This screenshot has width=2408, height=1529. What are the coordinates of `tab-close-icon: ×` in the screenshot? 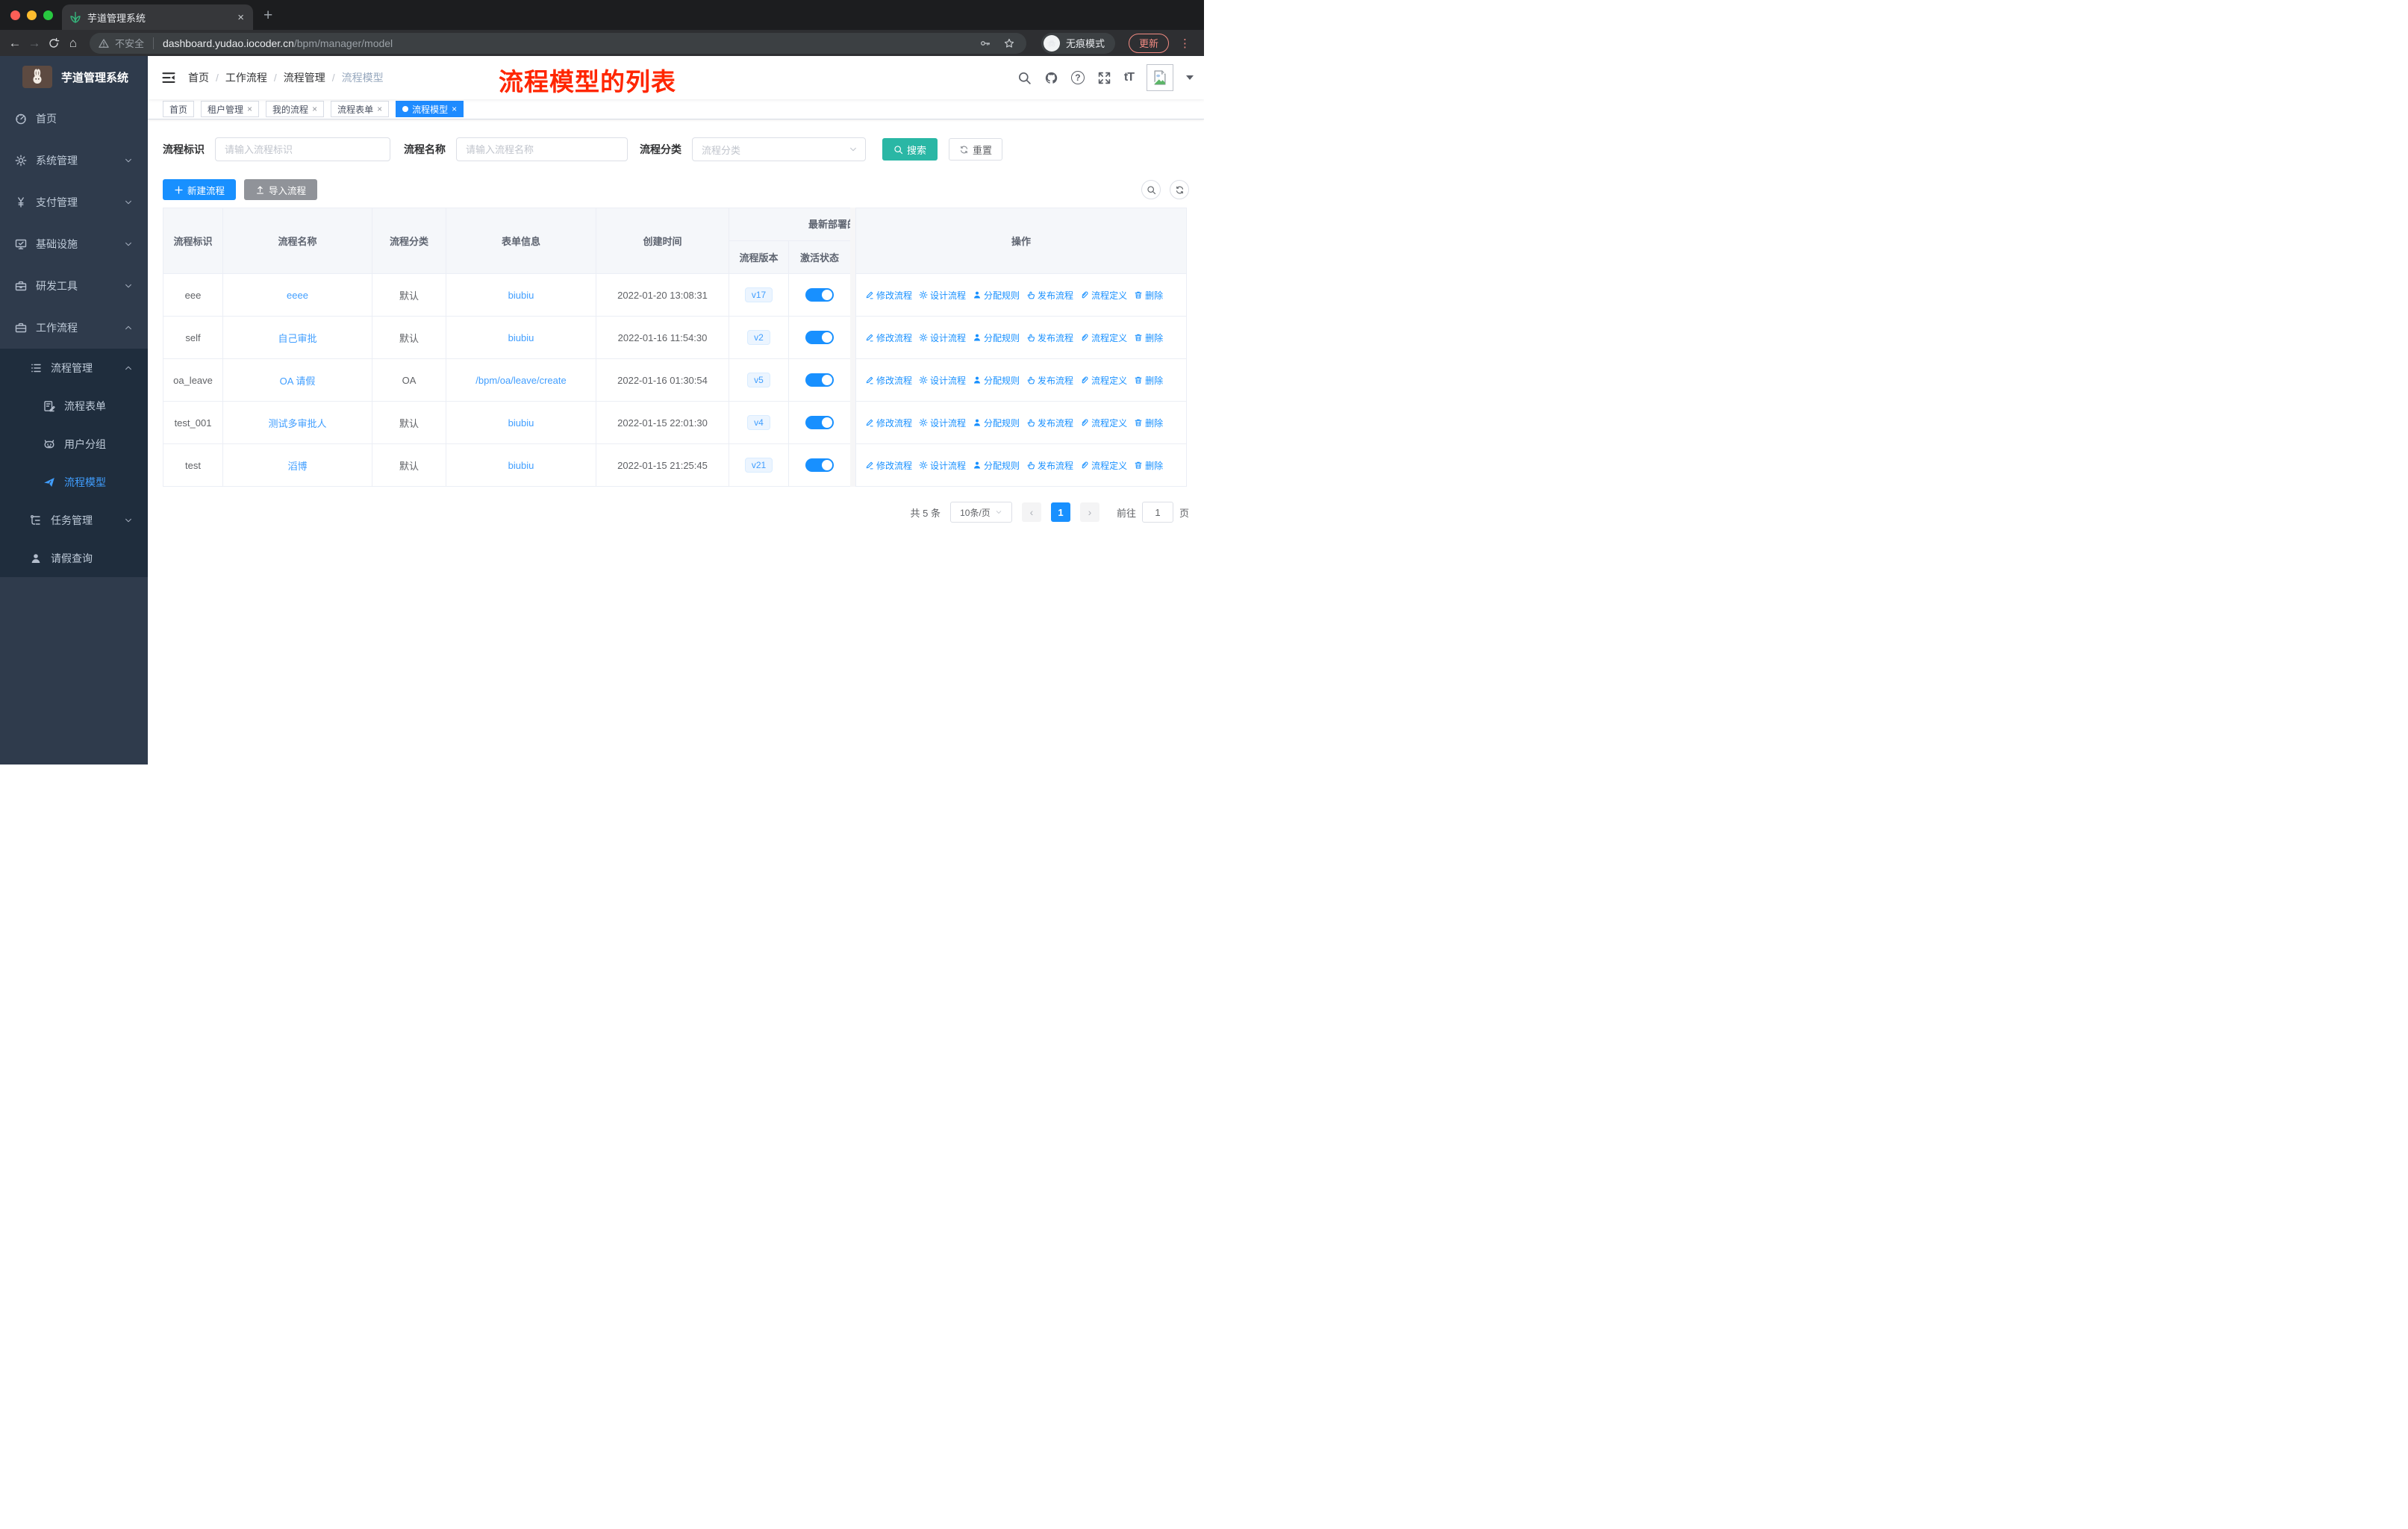 It's located at (241, 17).